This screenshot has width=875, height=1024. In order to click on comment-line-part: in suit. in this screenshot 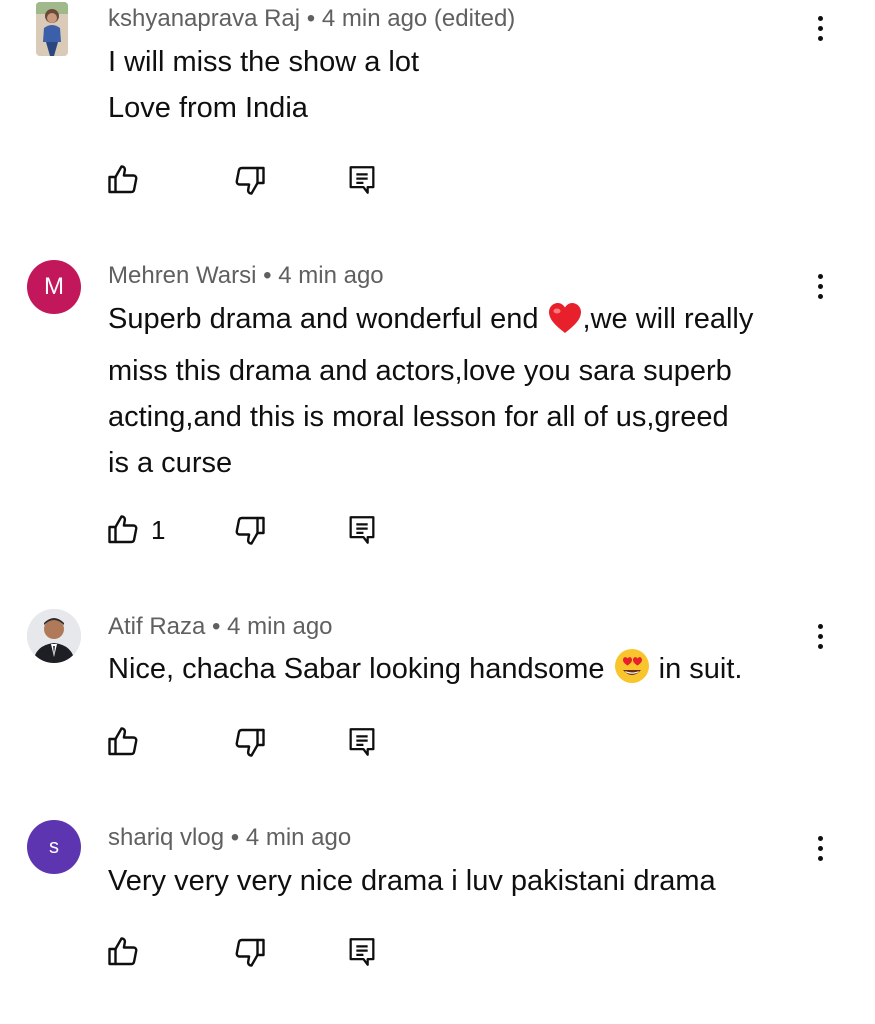, I will do `click(700, 669)`.